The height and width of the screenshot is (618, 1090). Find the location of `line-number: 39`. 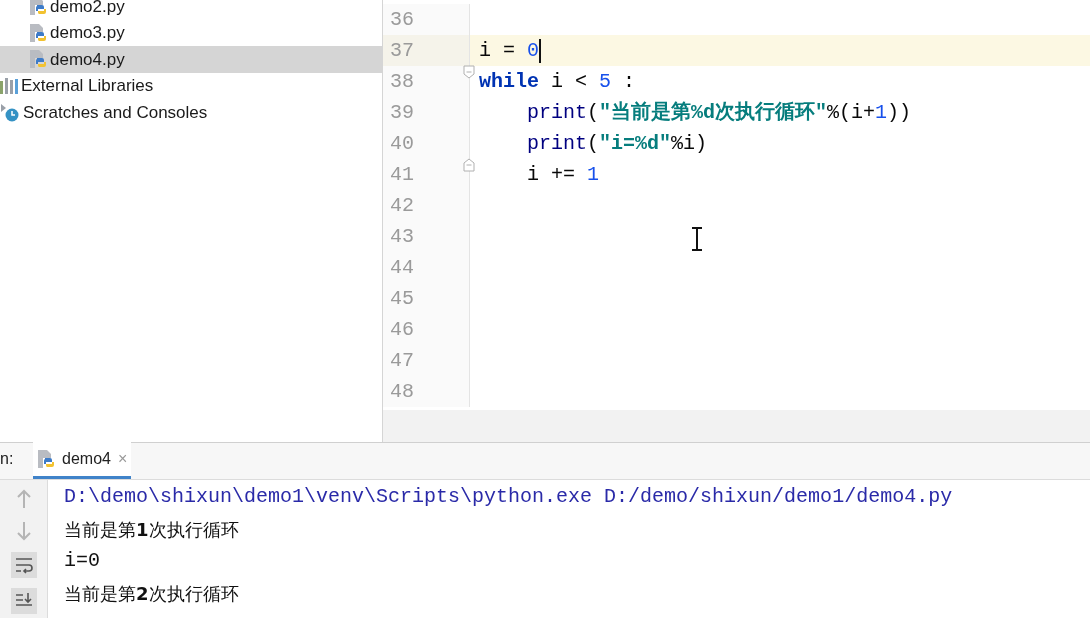

line-number: 39 is located at coordinates (402, 112).